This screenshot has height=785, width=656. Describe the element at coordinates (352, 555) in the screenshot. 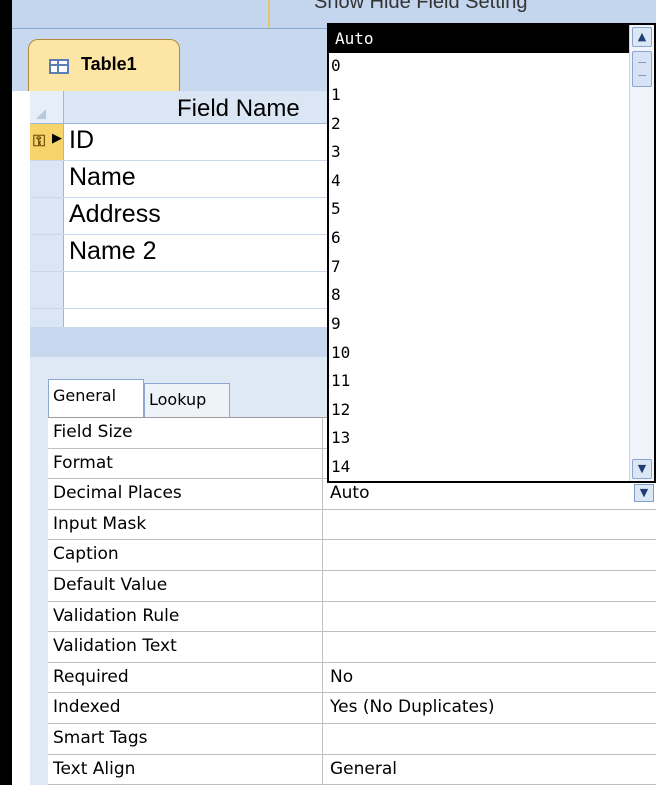

I see `property-row-caption: Caption` at that location.